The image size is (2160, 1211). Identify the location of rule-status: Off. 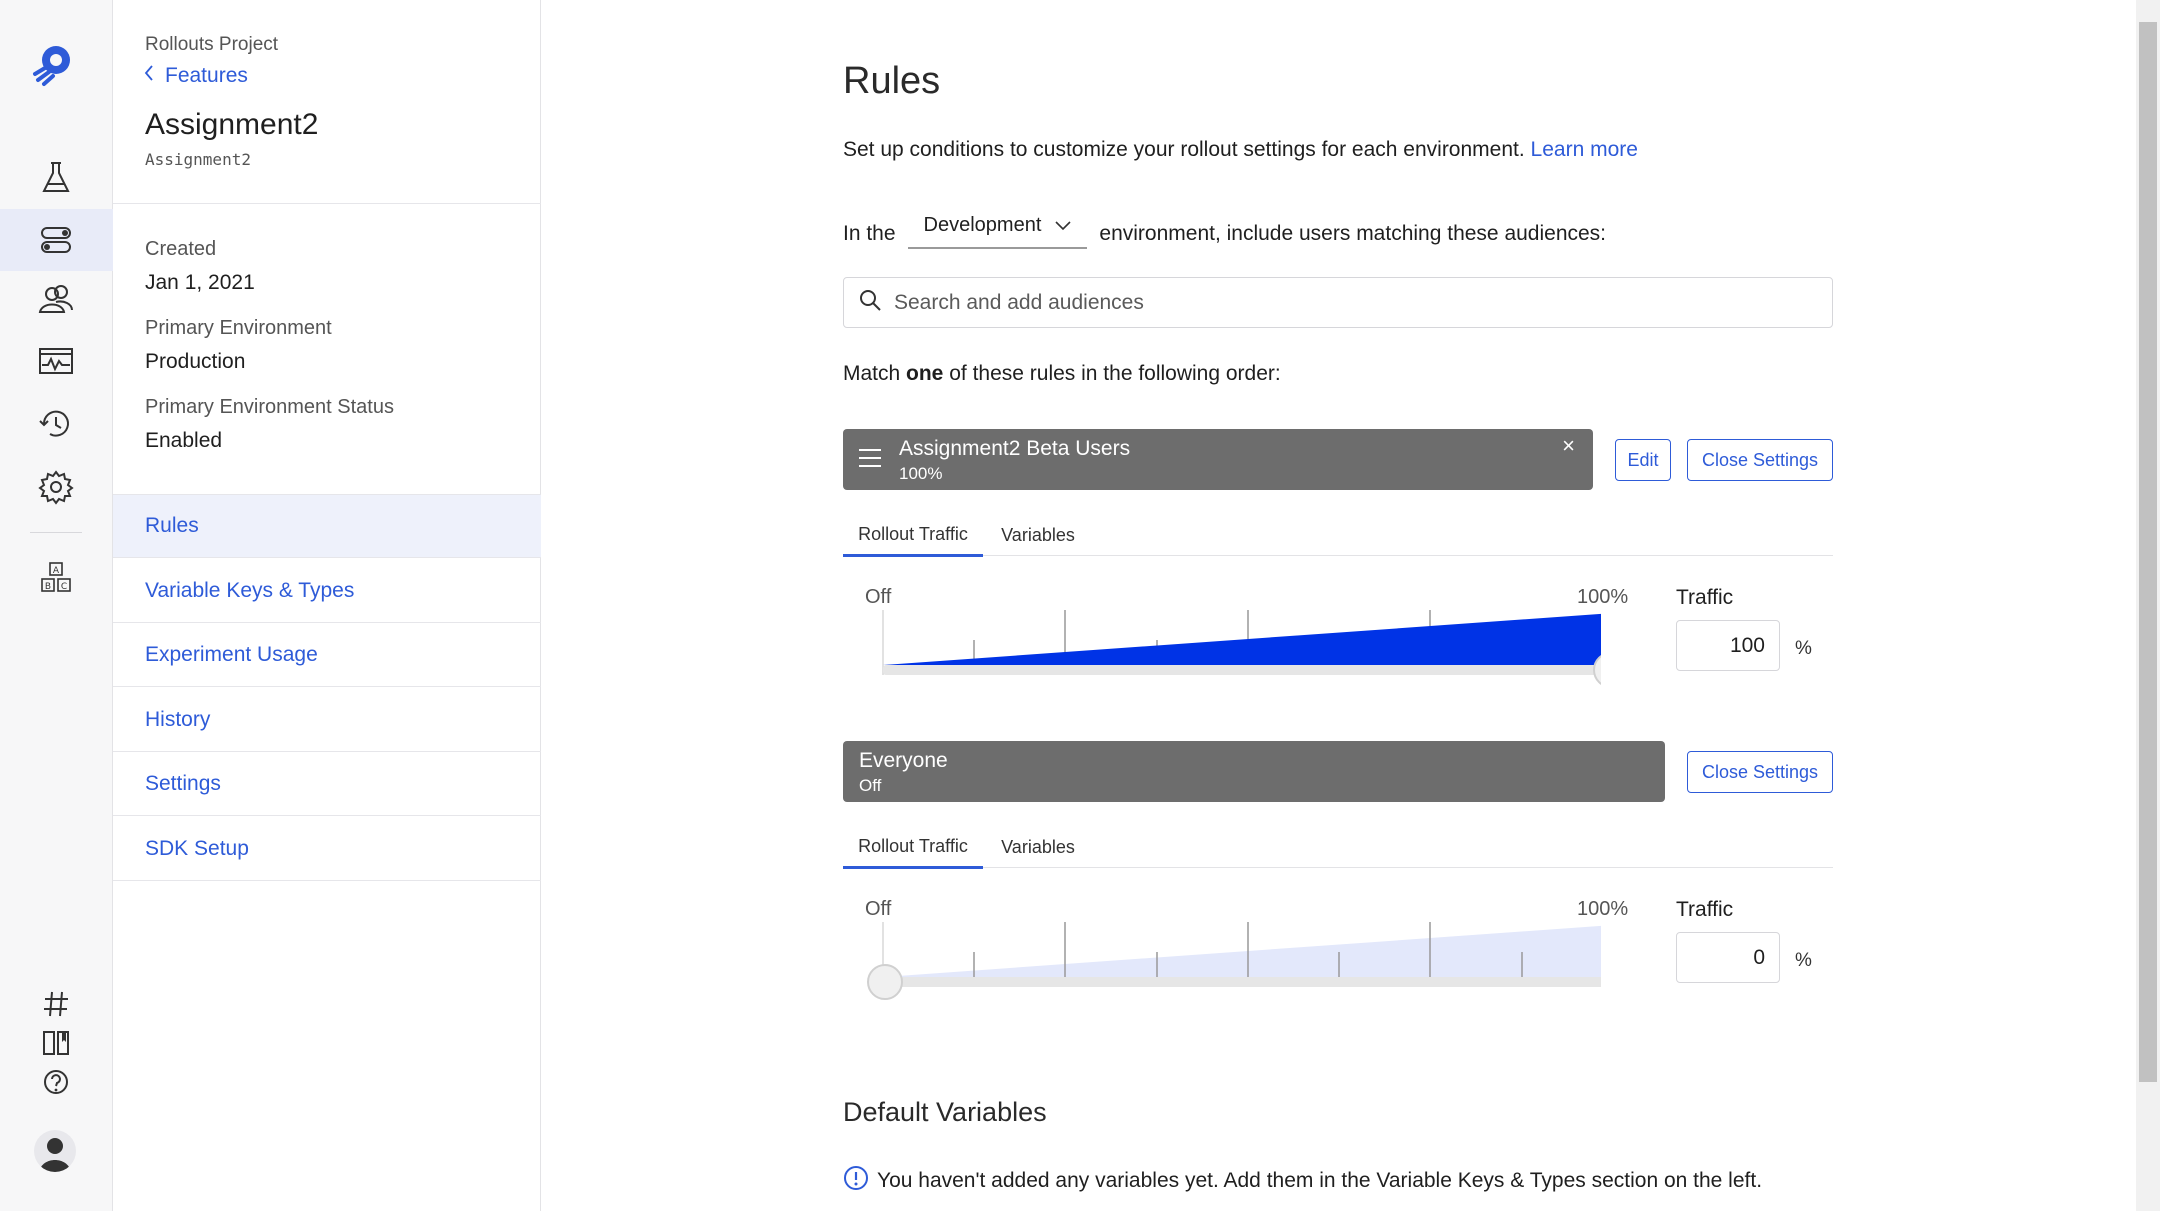
(870, 785).